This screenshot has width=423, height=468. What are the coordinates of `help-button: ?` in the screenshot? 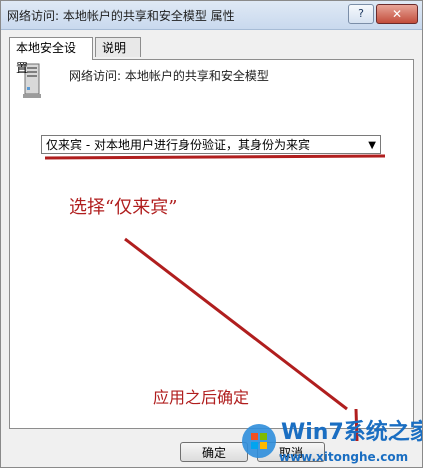 It's located at (361, 14).